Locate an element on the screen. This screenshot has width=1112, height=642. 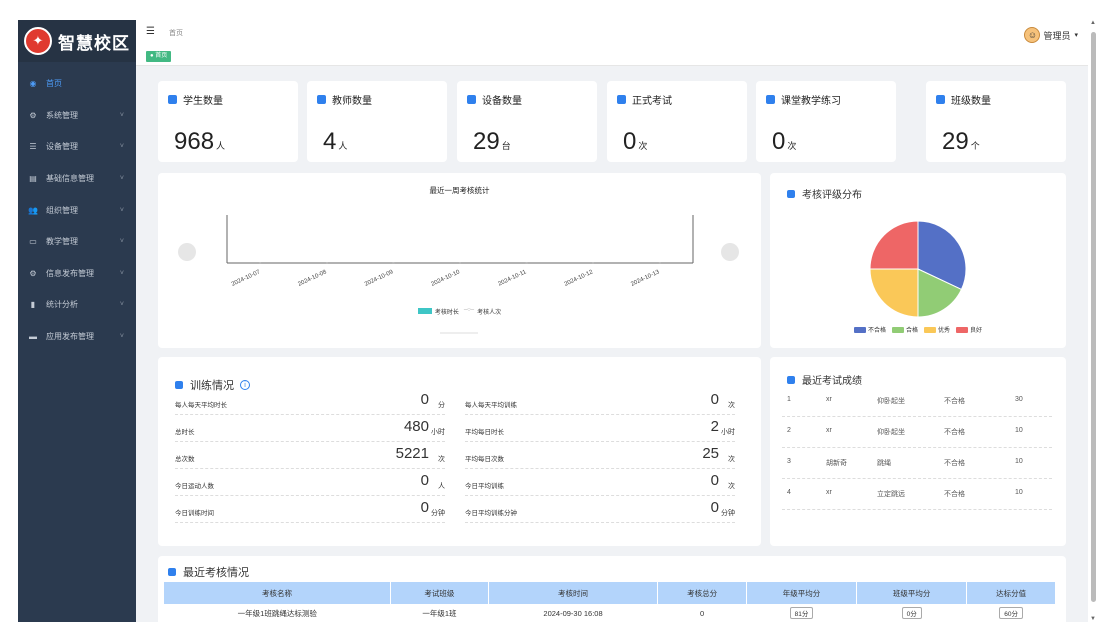
exam-cell: 4 is located at coordinates (789, 492).